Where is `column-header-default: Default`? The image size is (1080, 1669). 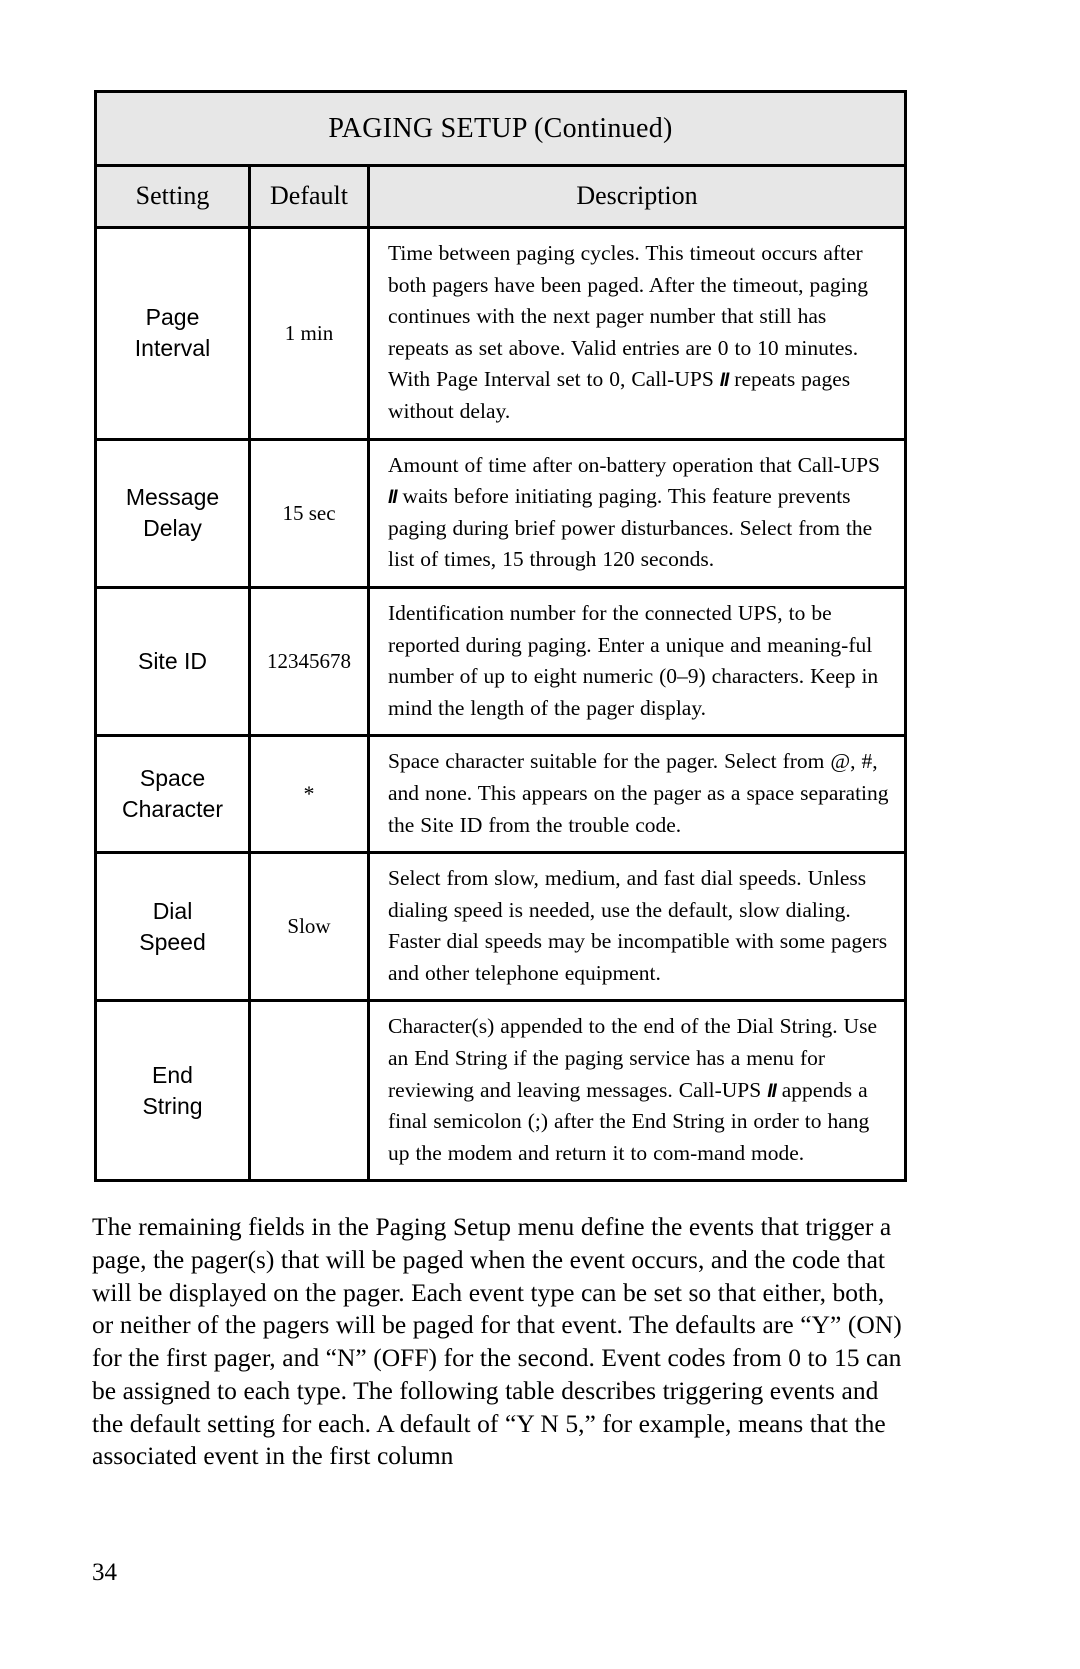 column-header-default: Default is located at coordinates (309, 196).